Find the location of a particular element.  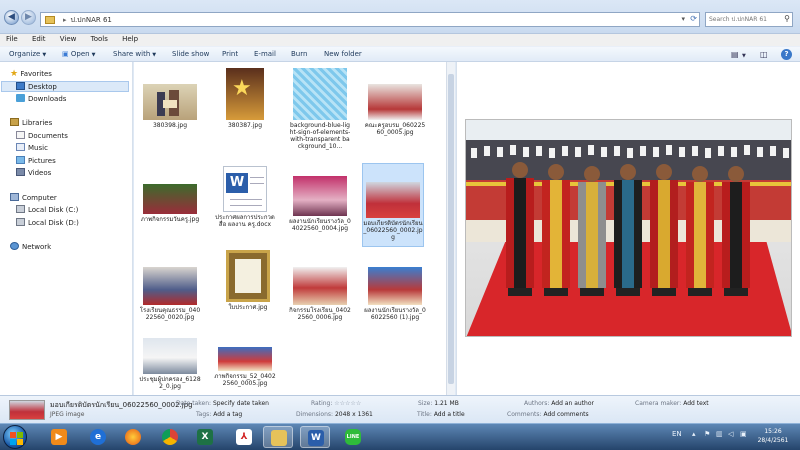

email-button: E-mail is located at coordinates (265, 54).